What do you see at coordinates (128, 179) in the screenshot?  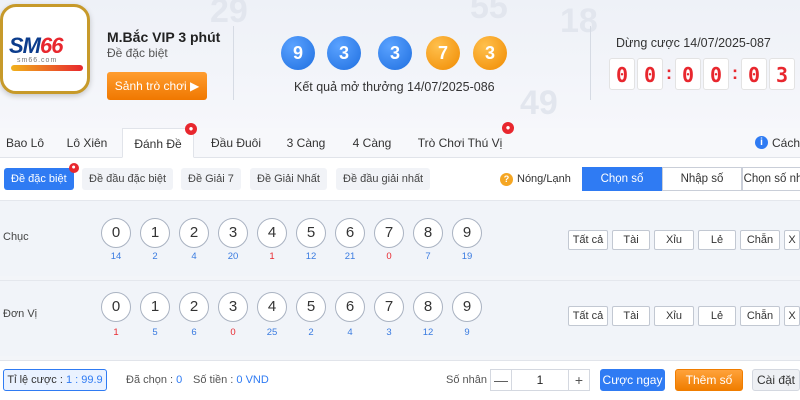 I see `subtab-de-dau-dac-biet: Đề đầu đặc biệt` at bounding box center [128, 179].